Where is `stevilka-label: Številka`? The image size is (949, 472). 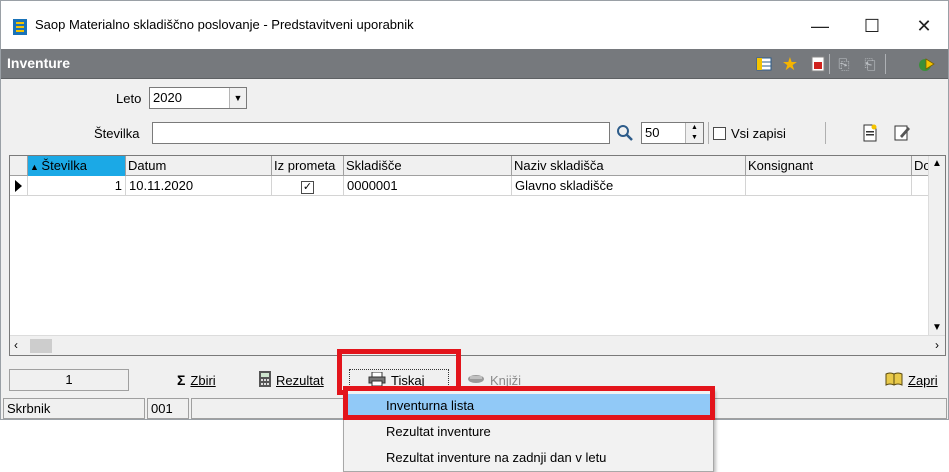 stevilka-label: Številka is located at coordinates (117, 133).